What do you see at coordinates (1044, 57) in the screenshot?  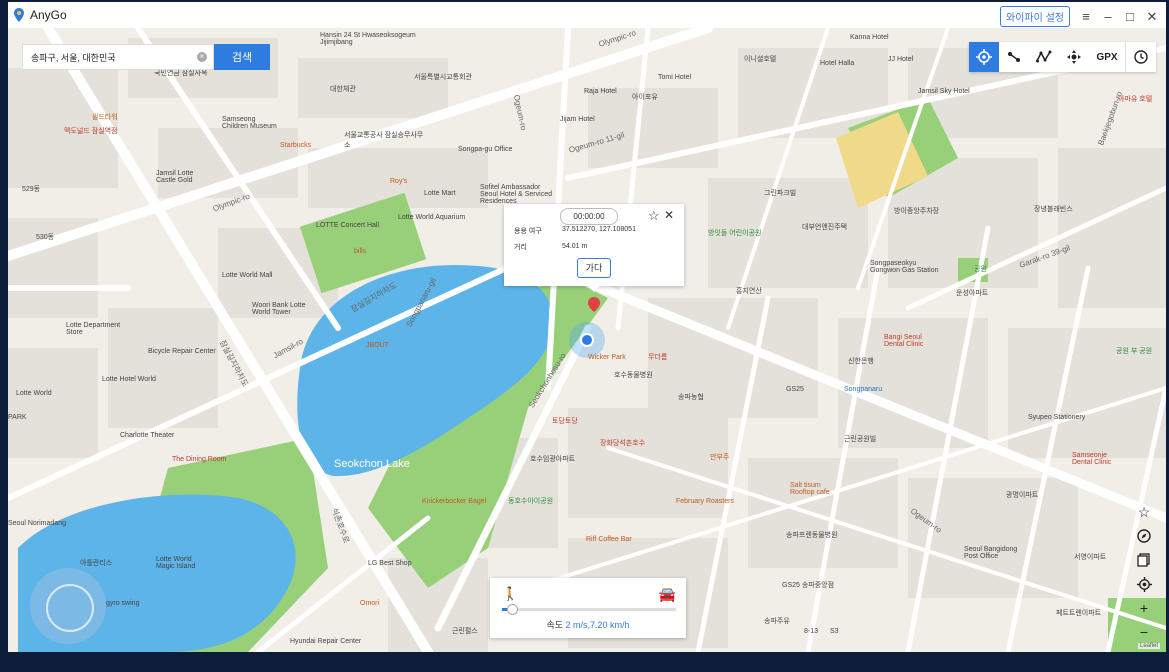 I see `multi-spot-mode-icon` at bounding box center [1044, 57].